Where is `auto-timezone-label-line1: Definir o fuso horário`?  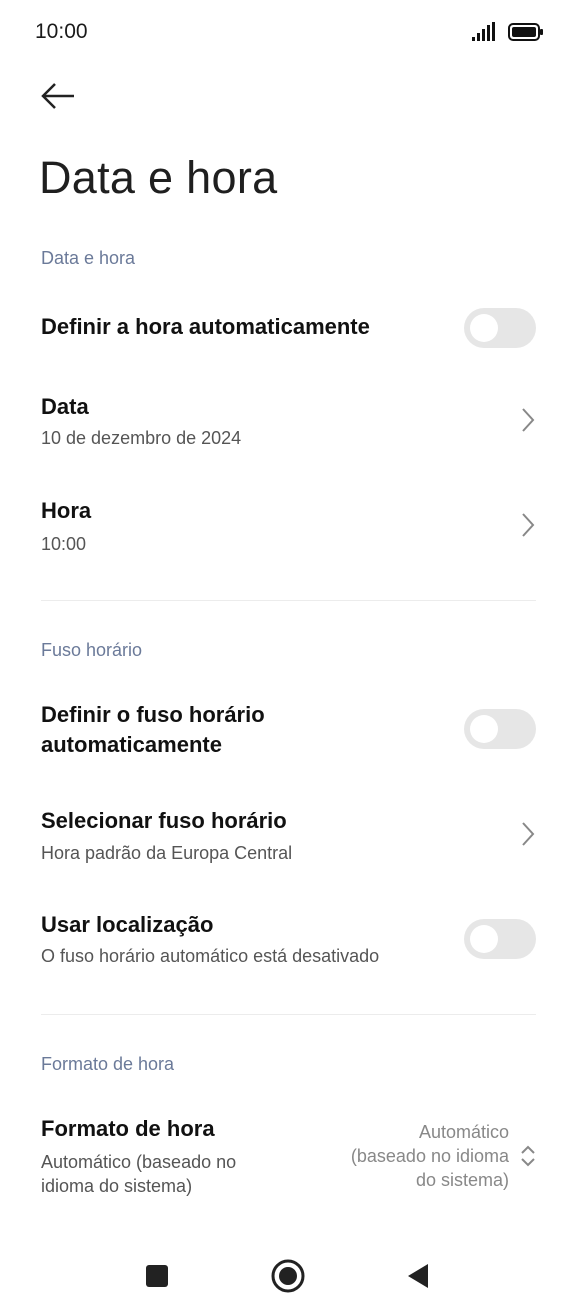
auto-timezone-label-line1: Definir o fuso horário is located at coordinates (153, 714).